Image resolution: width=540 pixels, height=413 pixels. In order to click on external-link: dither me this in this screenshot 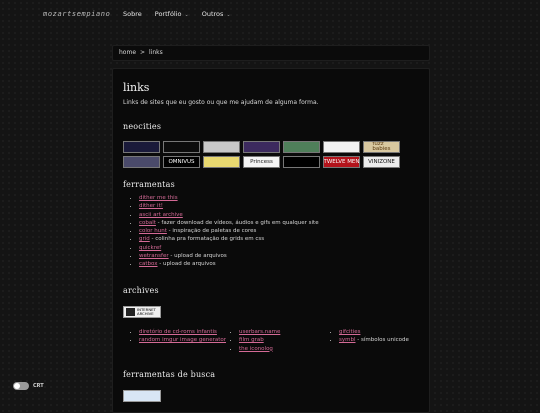, I will do `click(158, 198)`.